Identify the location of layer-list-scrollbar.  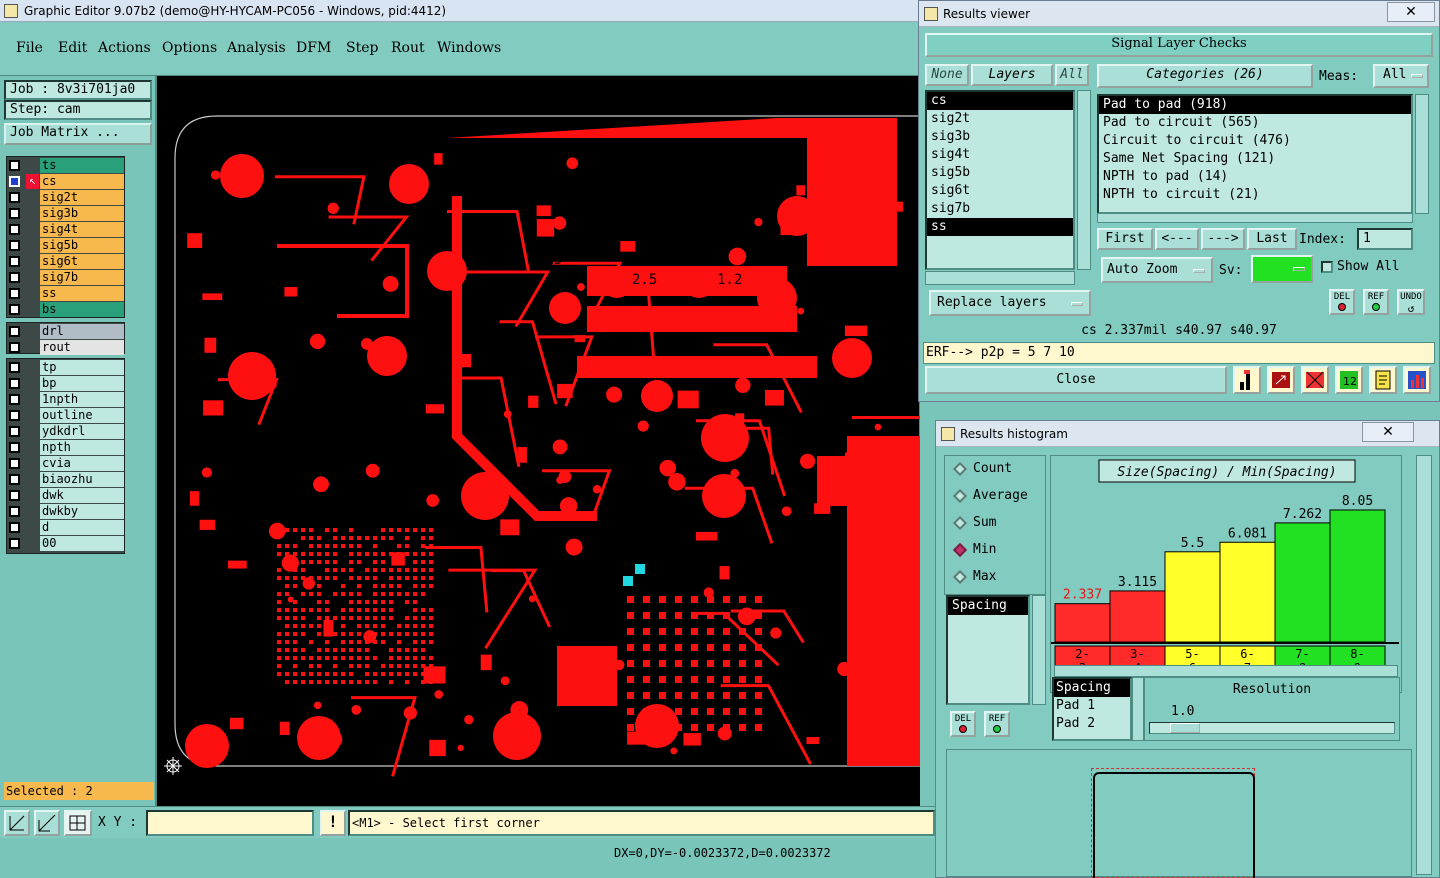
(1084, 180).